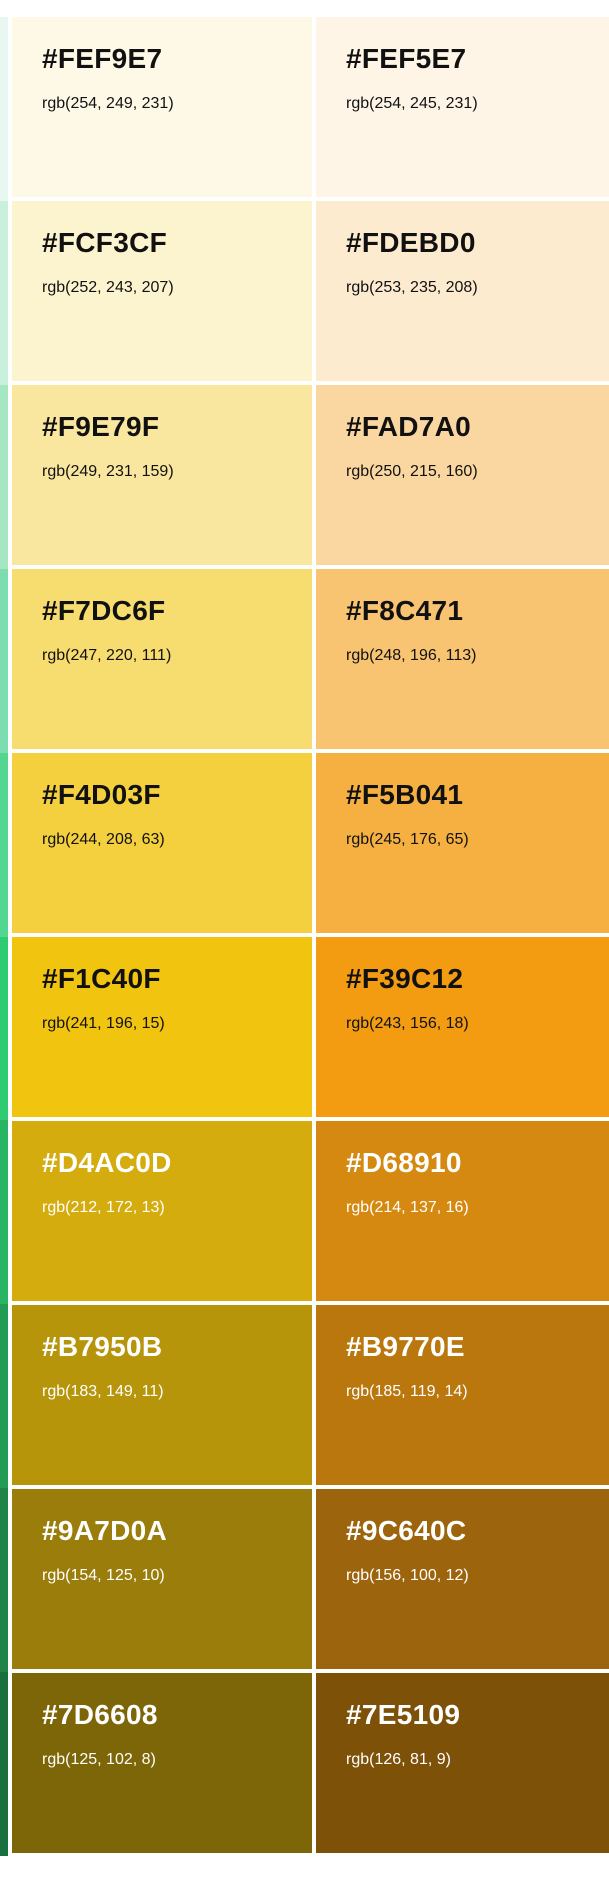 The height and width of the screenshot is (1890, 609). What do you see at coordinates (104, 242) in the screenshot?
I see `swatch-hex-code: #FCF3CF` at bounding box center [104, 242].